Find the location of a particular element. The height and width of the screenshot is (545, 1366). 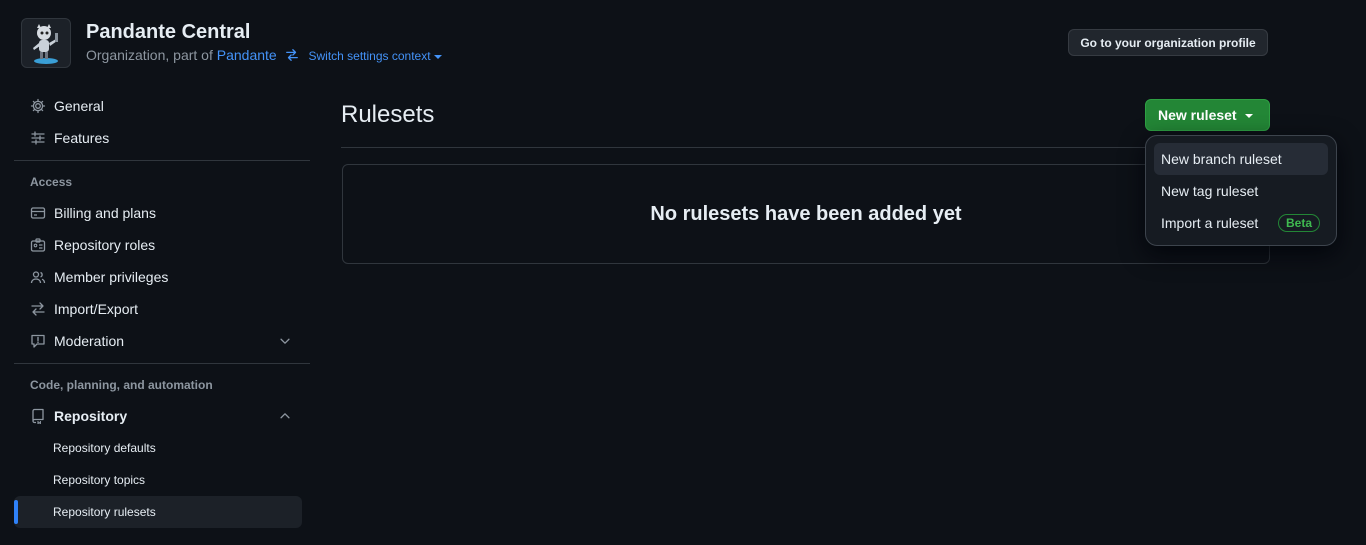

sidebar-item-member-privileges: Member privileges is located at coordinates (162, 277).